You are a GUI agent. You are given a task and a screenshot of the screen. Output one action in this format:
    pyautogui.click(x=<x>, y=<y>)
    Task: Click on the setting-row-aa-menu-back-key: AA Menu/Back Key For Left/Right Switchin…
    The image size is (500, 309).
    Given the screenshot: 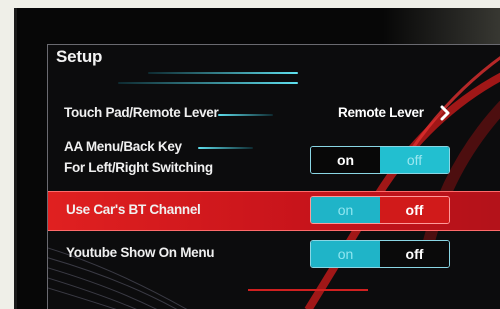 What is the action you would take?
    pyautogui.click(x=274, y=159)
    